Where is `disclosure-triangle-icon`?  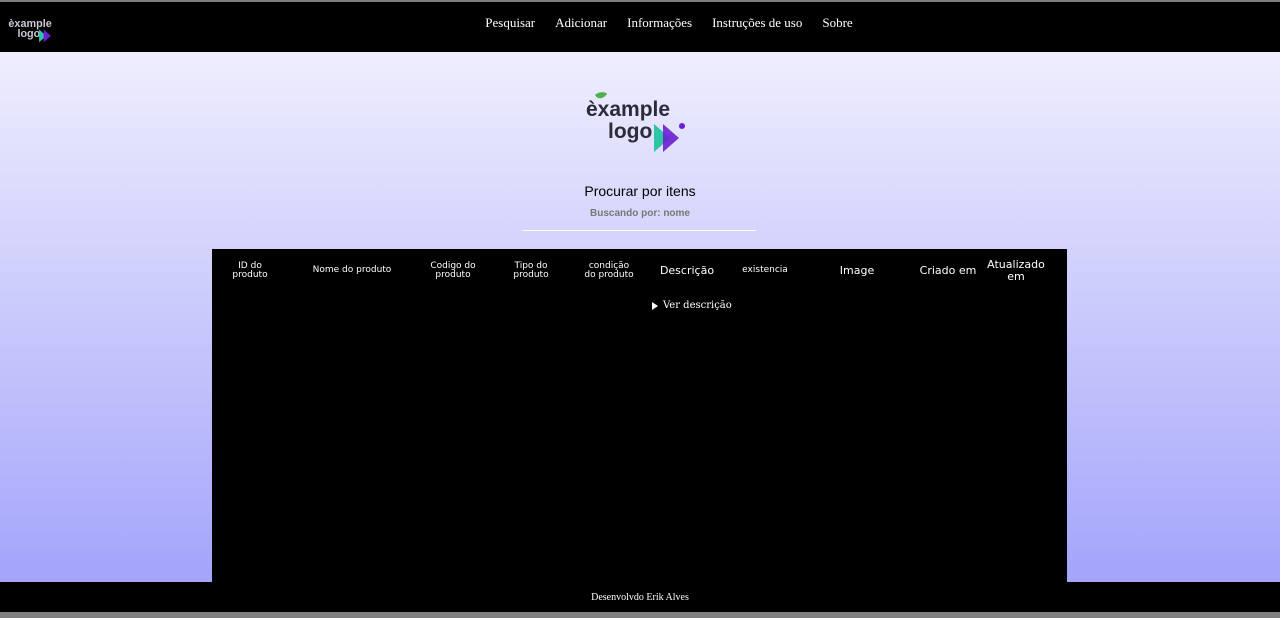
disclosure-triangle-icon is located at coordinates (655, 305).